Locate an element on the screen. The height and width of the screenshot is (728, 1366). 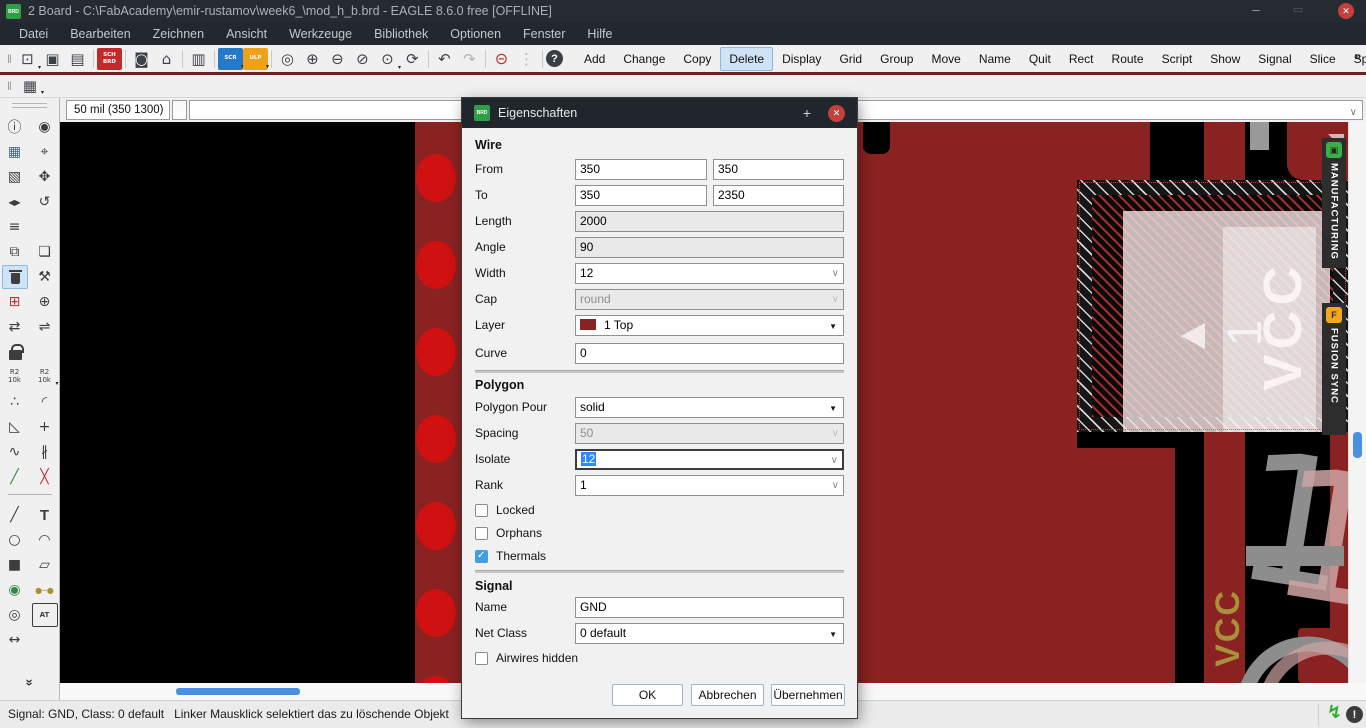
pinswap-tool: ⇄ is located at coordinates (15, 327).